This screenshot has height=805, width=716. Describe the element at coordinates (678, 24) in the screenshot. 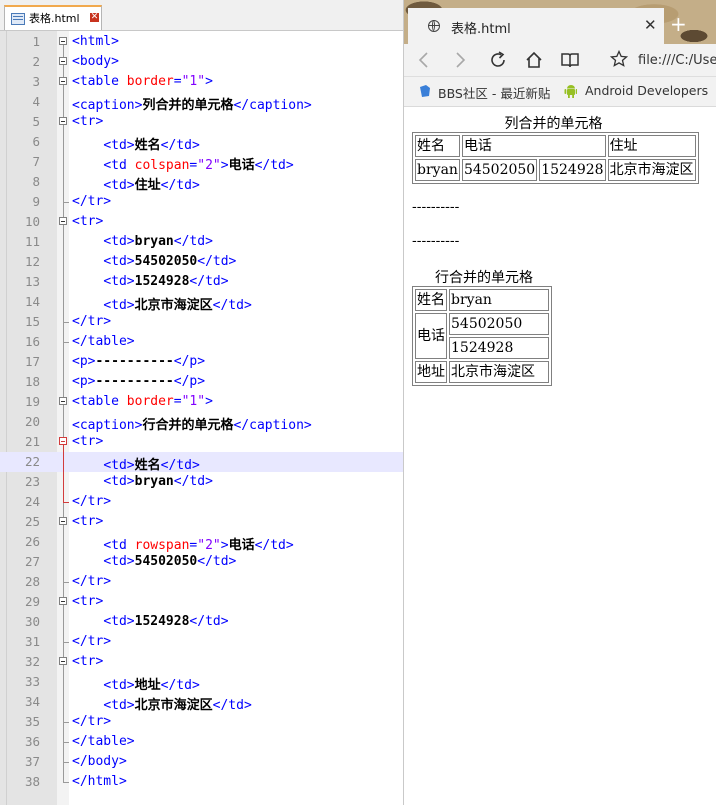

I see `new-tab-icon: +` at that location.